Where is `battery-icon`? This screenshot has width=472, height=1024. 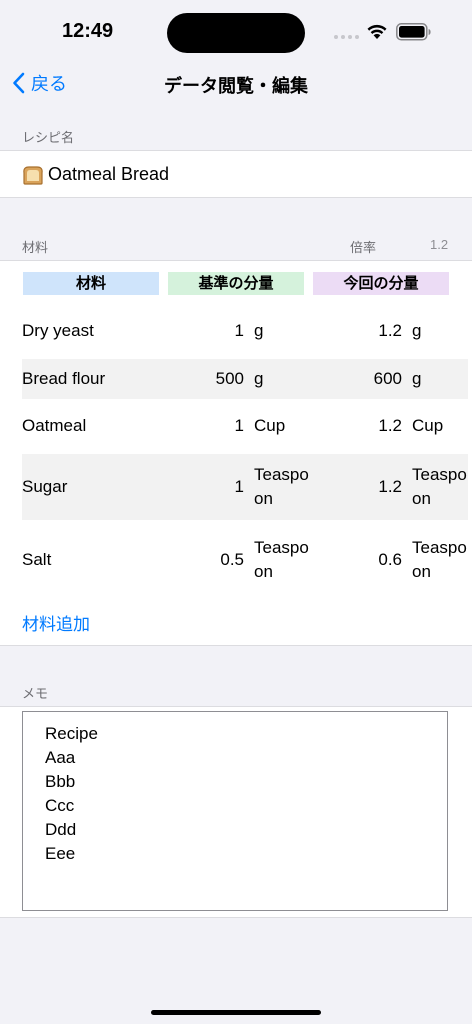 battery-icon is located at coordinates (413, 32).